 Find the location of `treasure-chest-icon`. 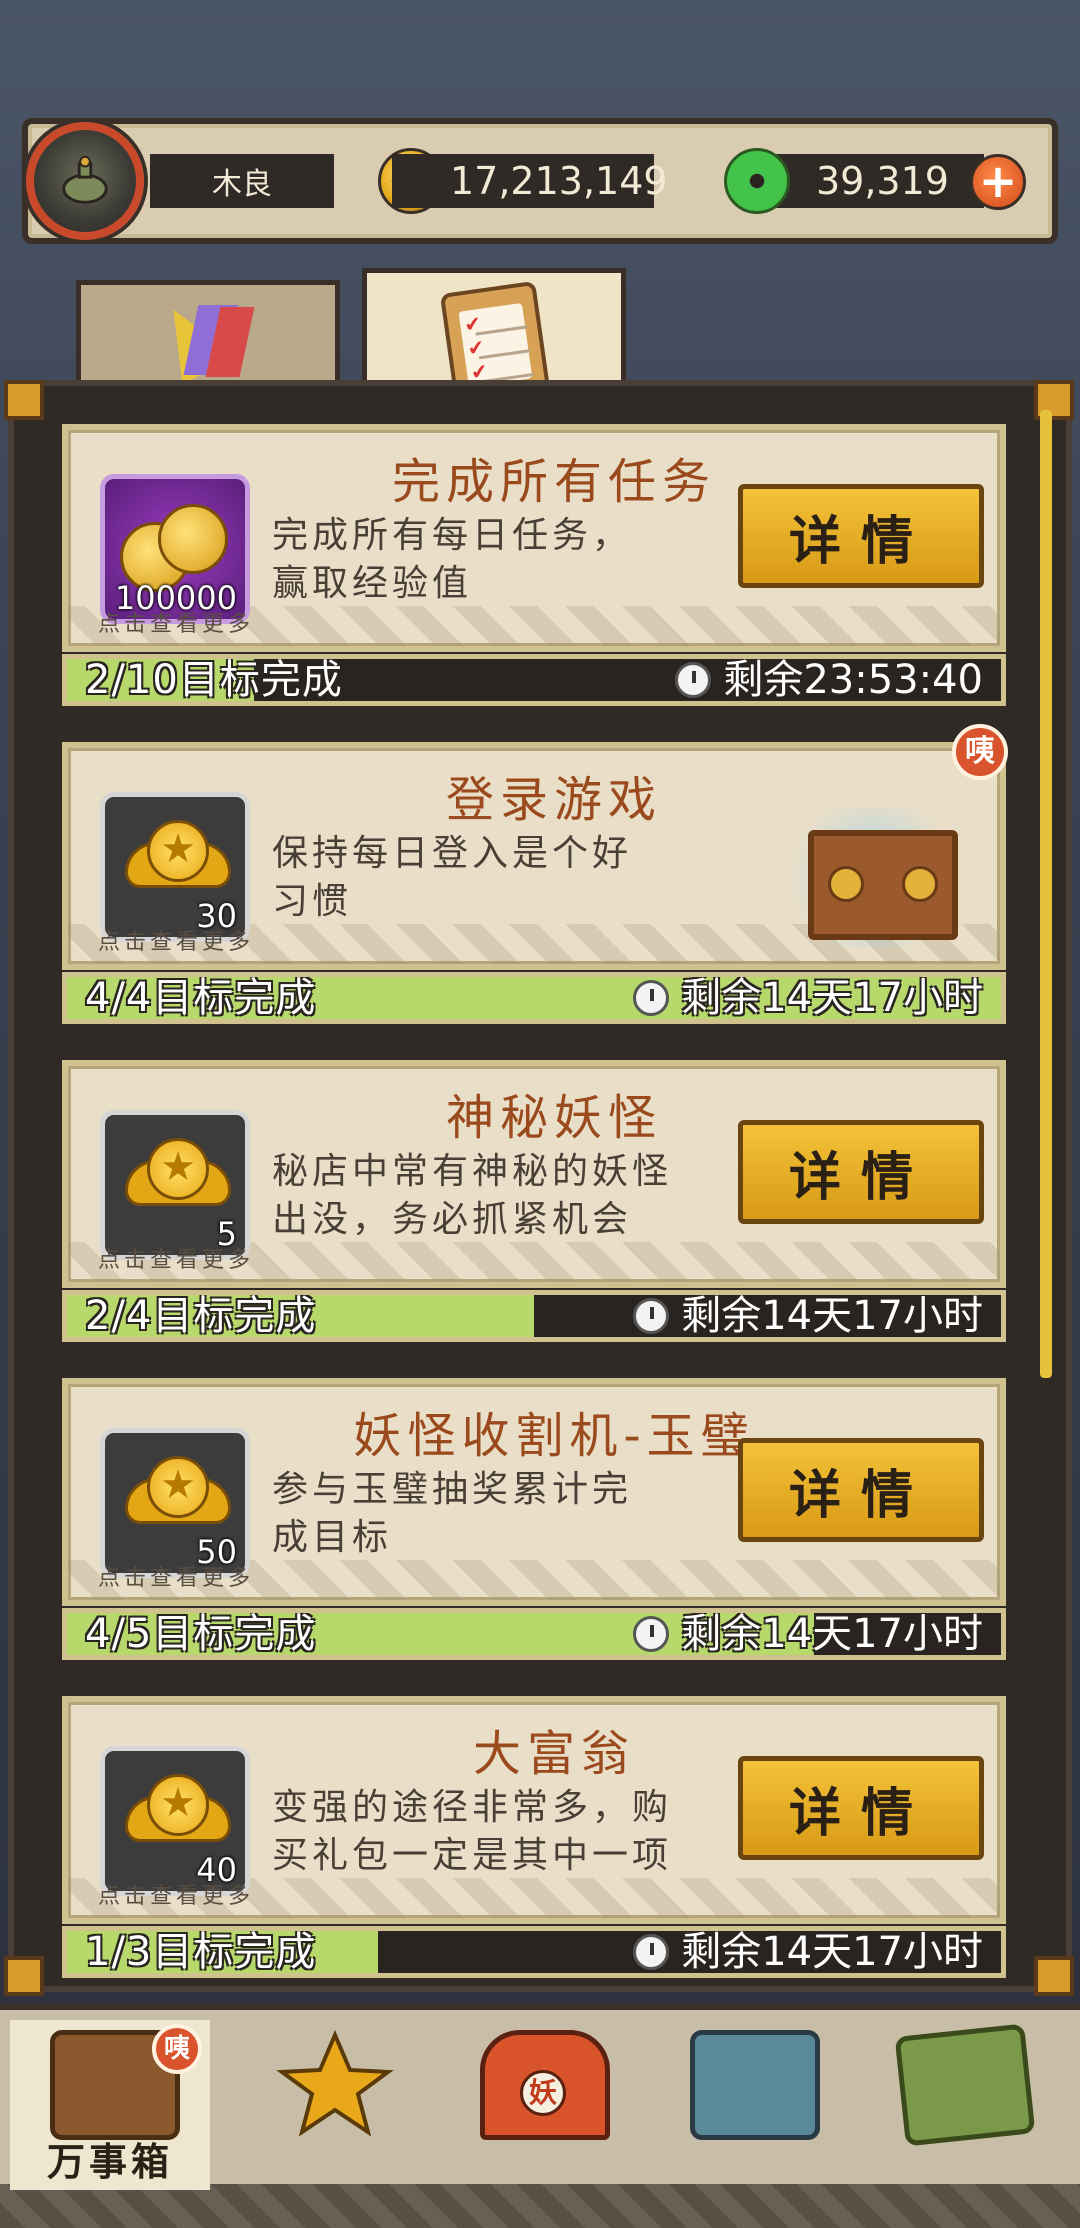

treasure-chest-icon is located at coordinates (883, 885).